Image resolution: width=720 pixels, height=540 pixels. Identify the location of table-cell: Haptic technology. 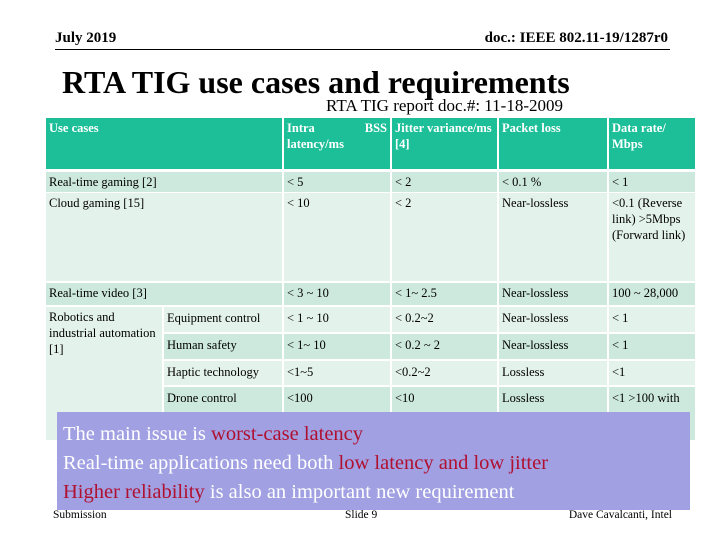
(223, 373).